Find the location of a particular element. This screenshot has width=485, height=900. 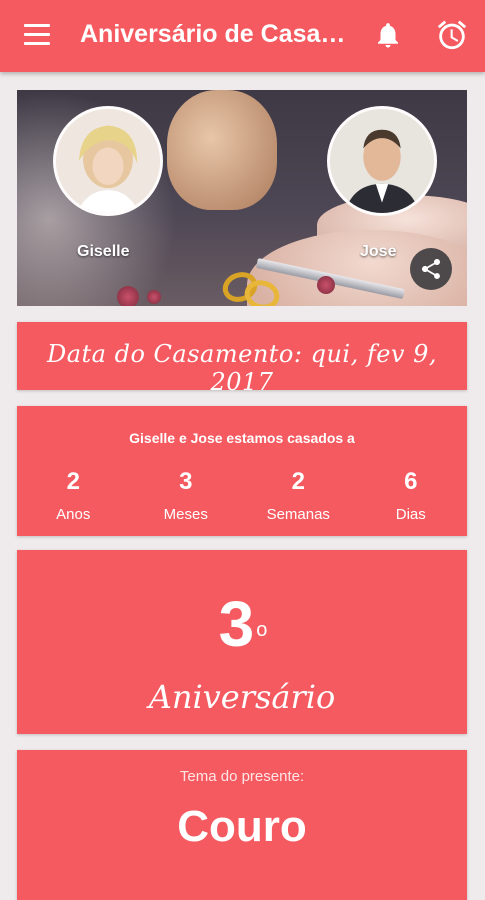

menu-icon is located at coordinates (37, 35).